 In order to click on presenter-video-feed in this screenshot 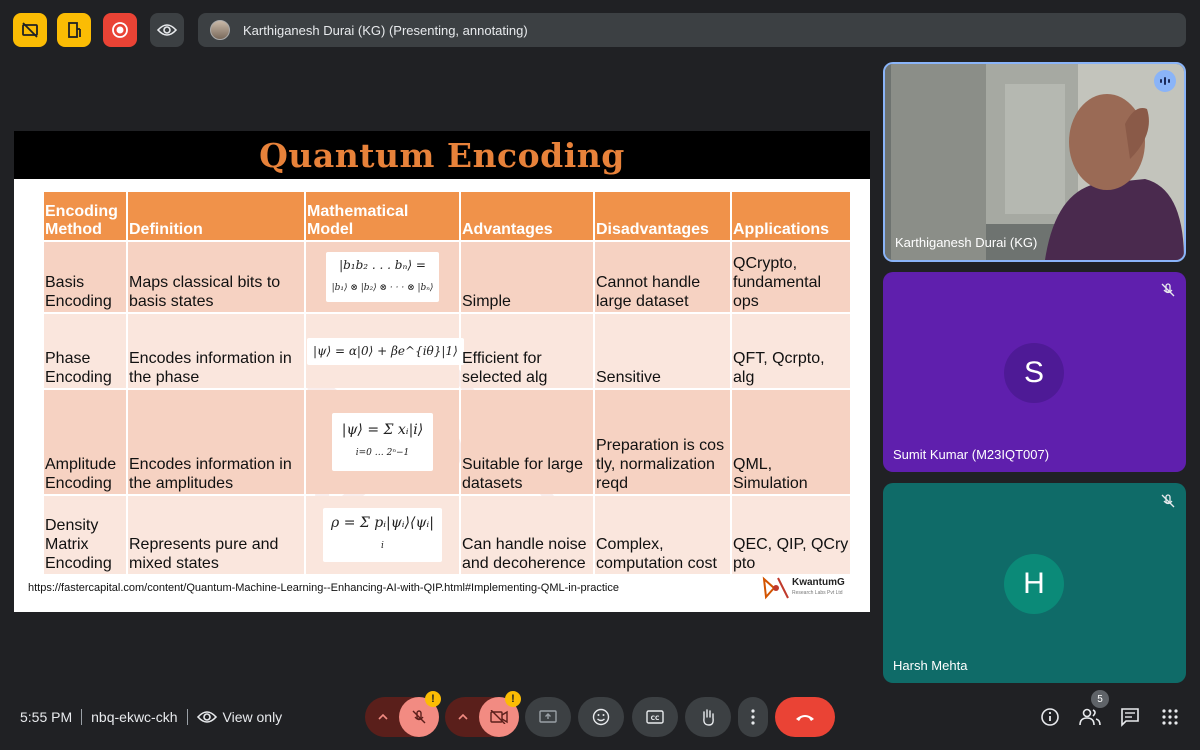, I will do `click(1034, 162)`.